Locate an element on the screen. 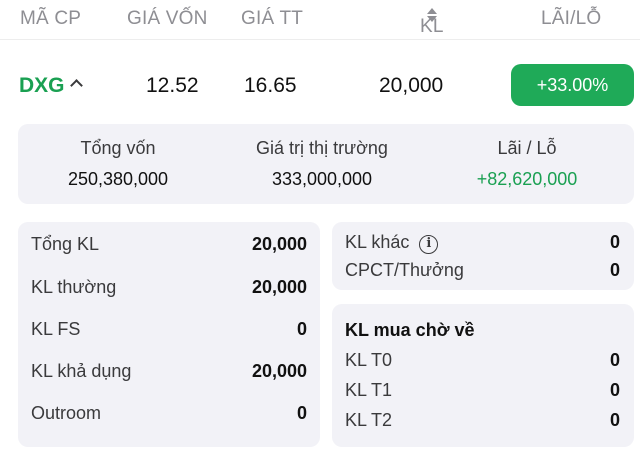 The height and width of the screenshot is (457, 640). profit-loss-label: Lãi / Lỗ is located at coordinates (527, 148).